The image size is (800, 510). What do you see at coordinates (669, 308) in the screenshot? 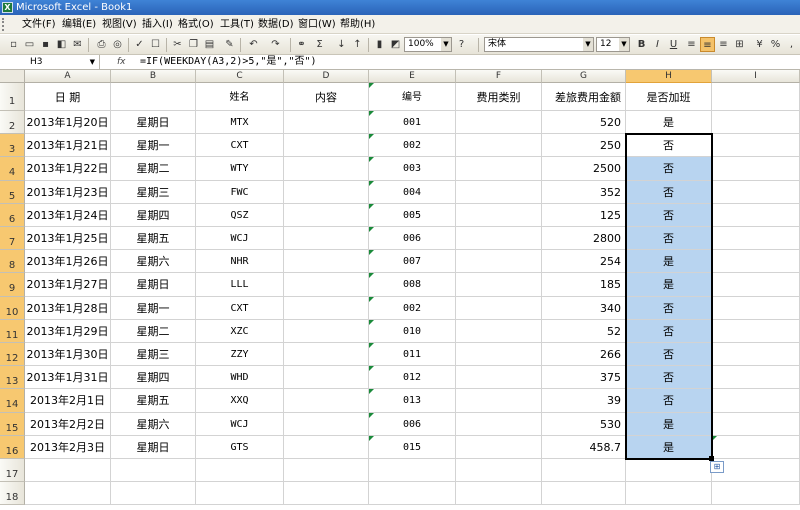
I see `cell-h10: 否` at bounding box center [669, 308].